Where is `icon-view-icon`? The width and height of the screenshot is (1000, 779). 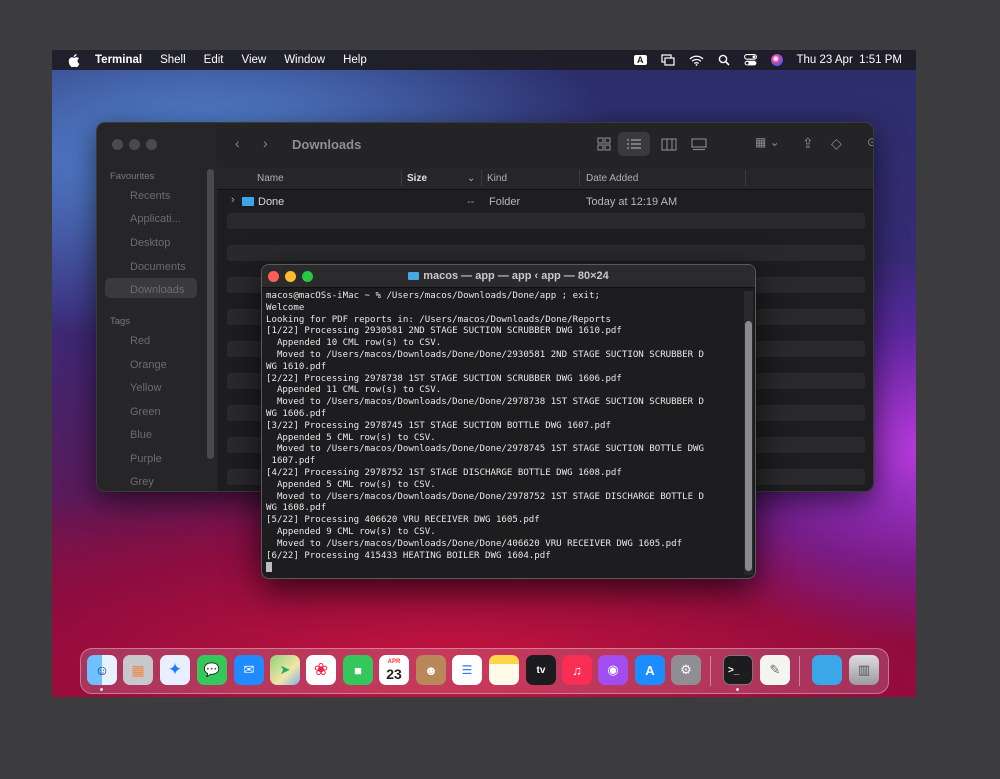 icon-view-icon is located at coordinates (604, 144).